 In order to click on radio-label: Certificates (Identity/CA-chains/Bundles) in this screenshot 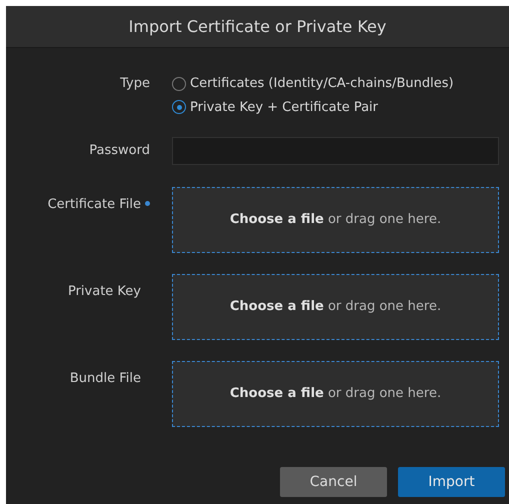, I will do `click(322, 84)`.